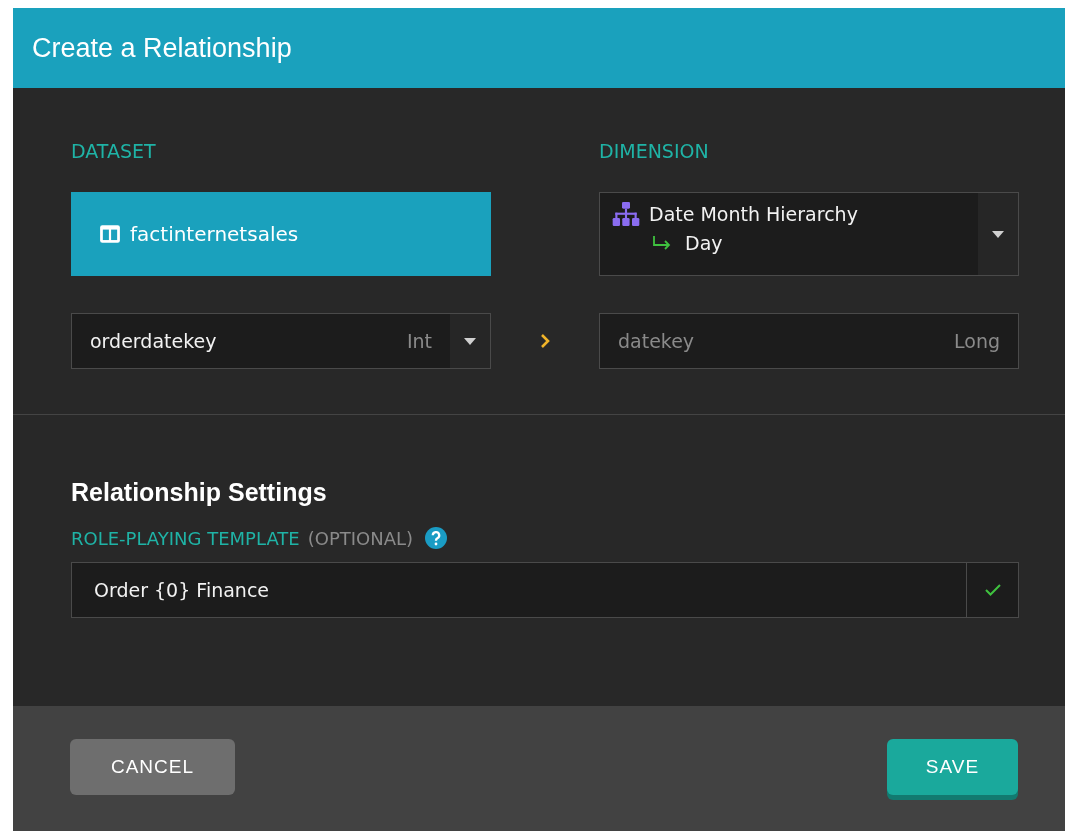 This screenshot has height=831, width=1065. Describe the element at coordinates (436, 538) in the screenshot. I see `help-icon` at that location.